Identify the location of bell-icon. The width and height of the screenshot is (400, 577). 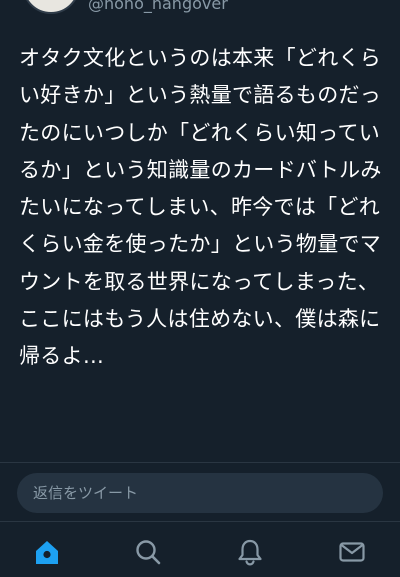
(250, 552).